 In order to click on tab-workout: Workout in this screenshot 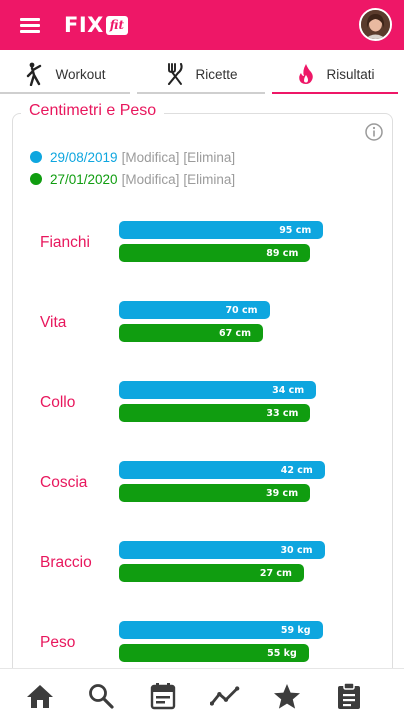, I will do `click(65, 75)`.